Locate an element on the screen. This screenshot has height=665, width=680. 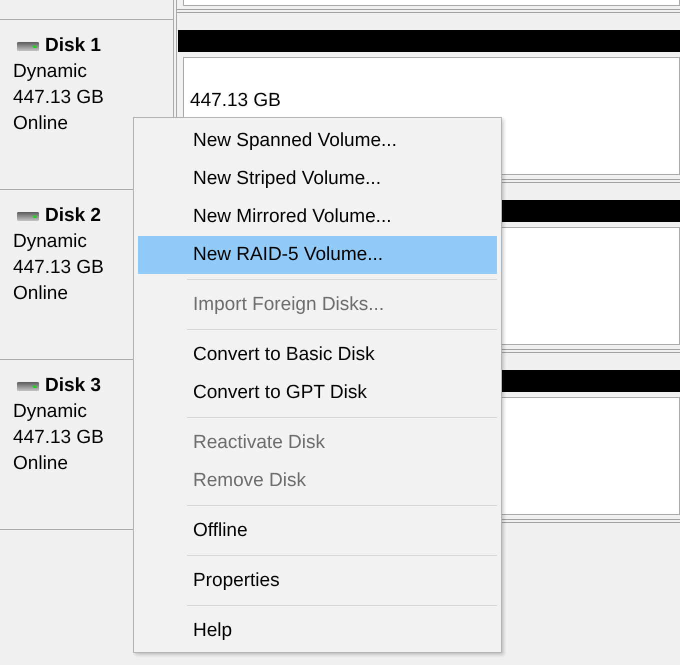
menu-item: Offline is located at coordinates (317, 531).